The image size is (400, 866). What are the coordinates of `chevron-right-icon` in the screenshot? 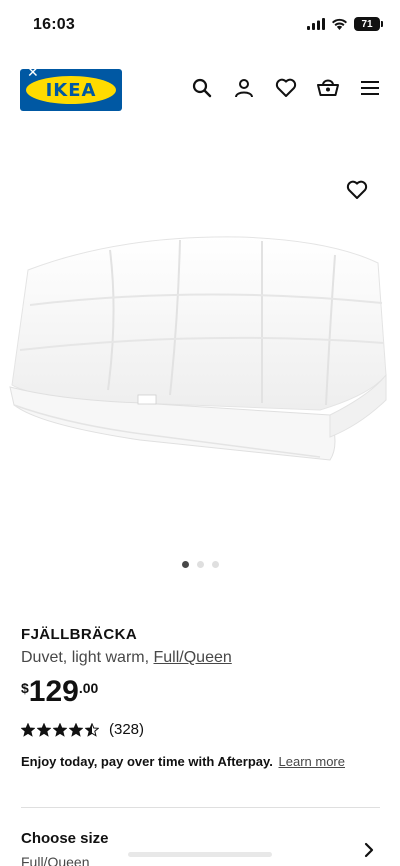 It's located at (369, 850).